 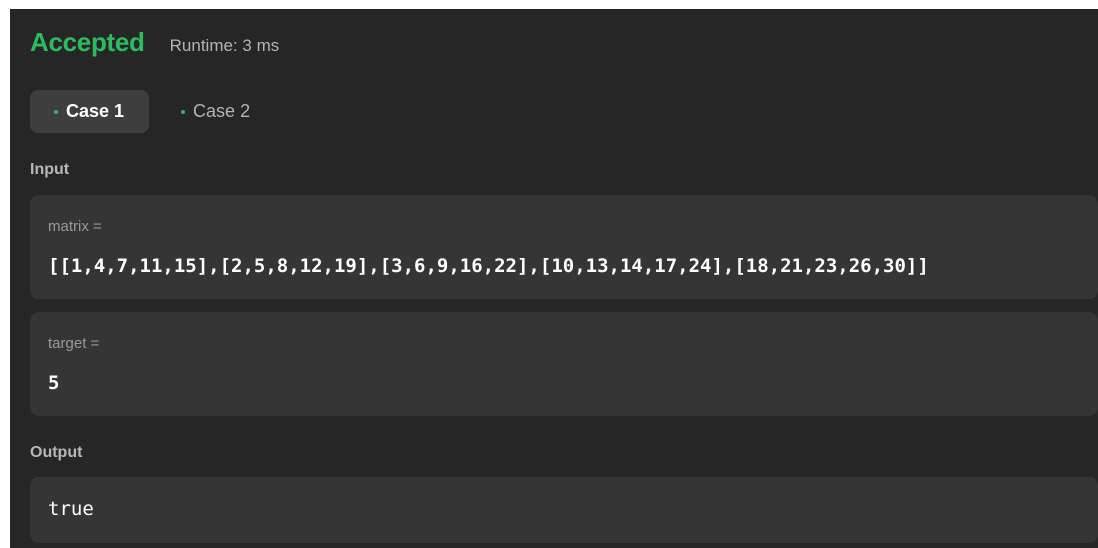 I want to click on param-name: target =, so click(x=74, y=343).